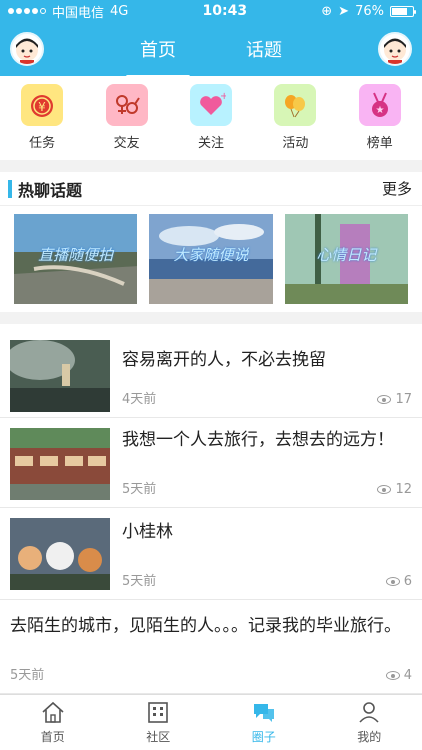 This screenshot has width=422, height=750. What do you see at coordinates (369, 11) in the screenshot?
I see `battery-percent: 76%` at bounding box center [369, 11].